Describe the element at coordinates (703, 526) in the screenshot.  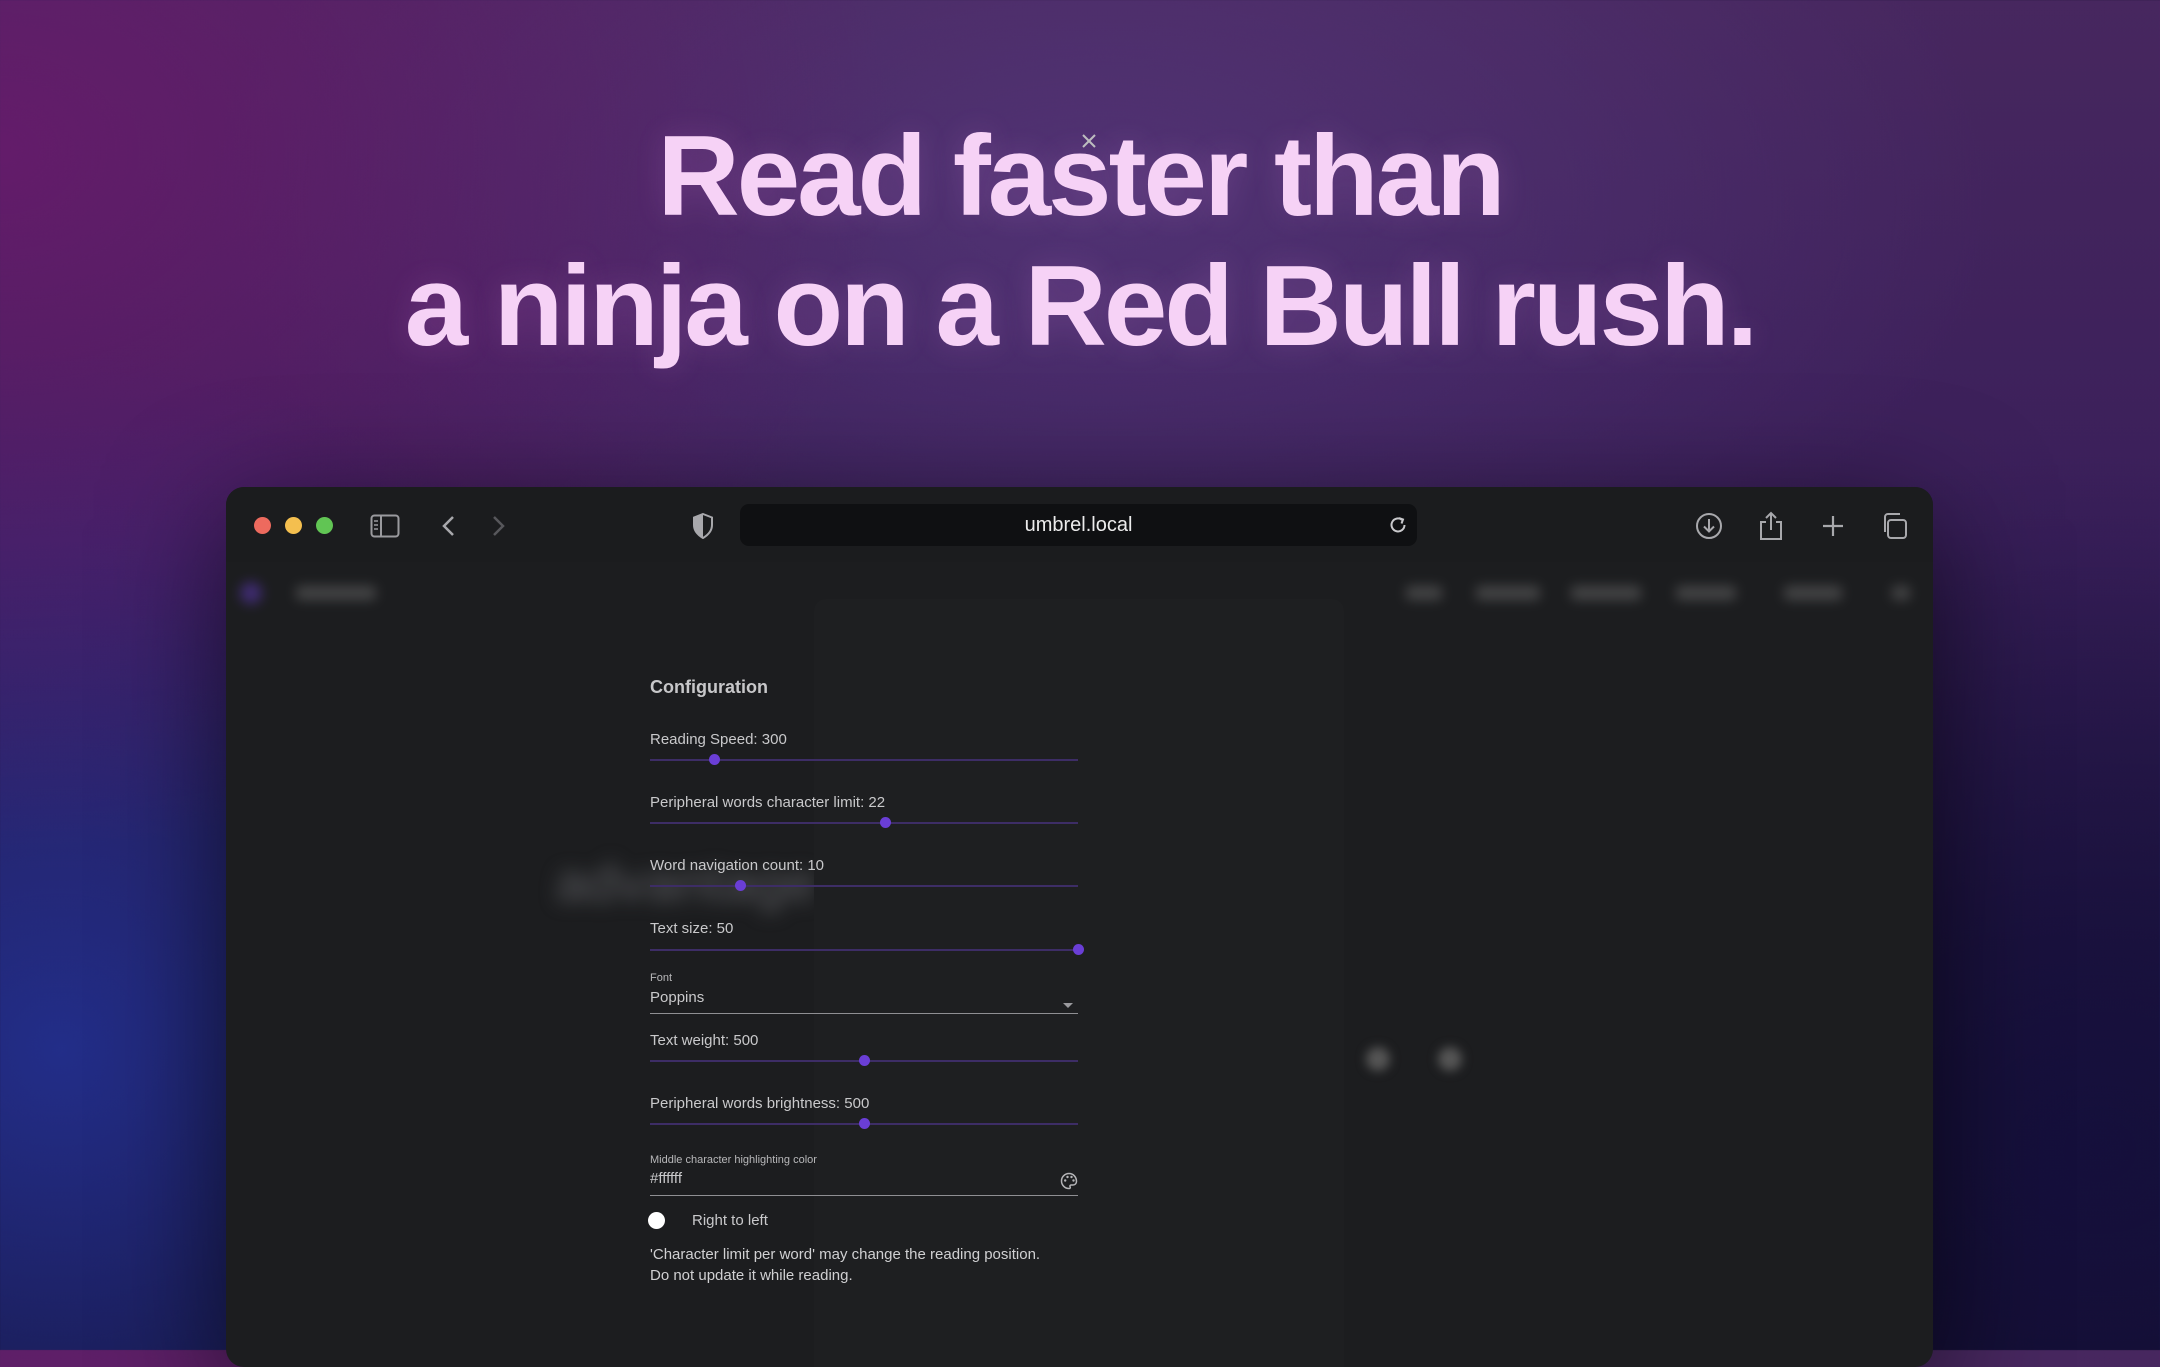
I see `shield-icon` at that location.